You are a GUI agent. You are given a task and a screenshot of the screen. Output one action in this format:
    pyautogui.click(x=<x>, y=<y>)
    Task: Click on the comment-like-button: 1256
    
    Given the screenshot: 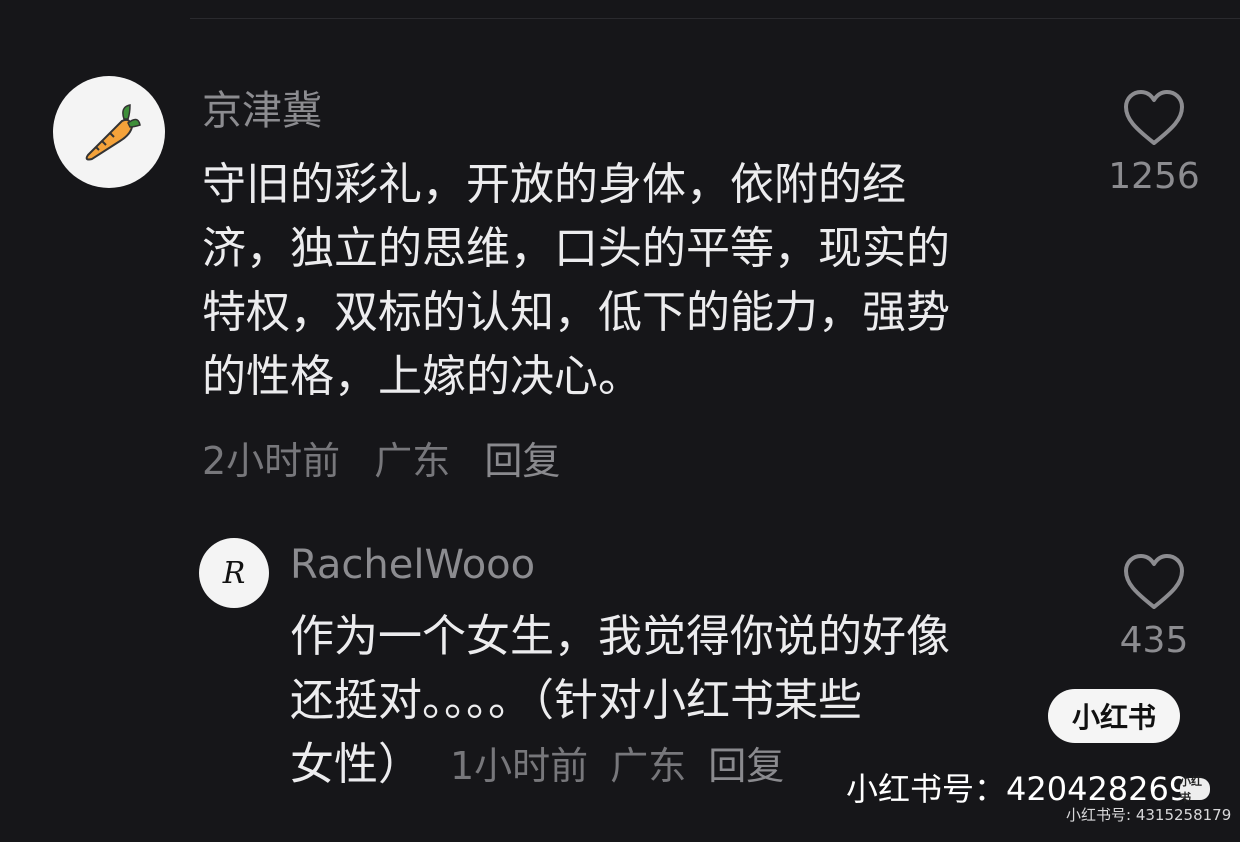 What is the action you would take?
    pyautogui.click(x=1154, y=142)
    